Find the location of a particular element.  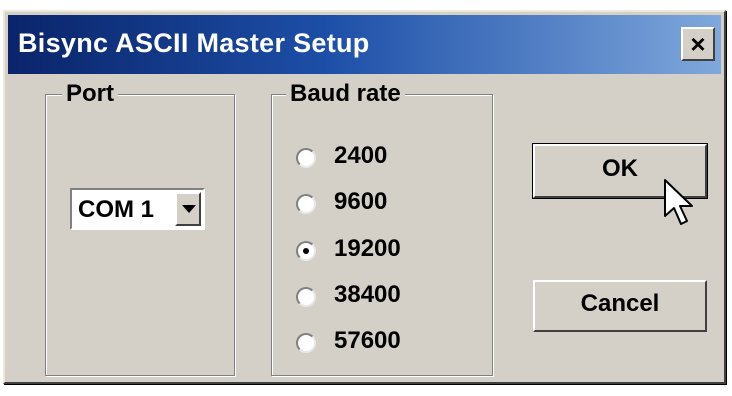

port-select-value: COM 1 is located at coordinates (116, 209).